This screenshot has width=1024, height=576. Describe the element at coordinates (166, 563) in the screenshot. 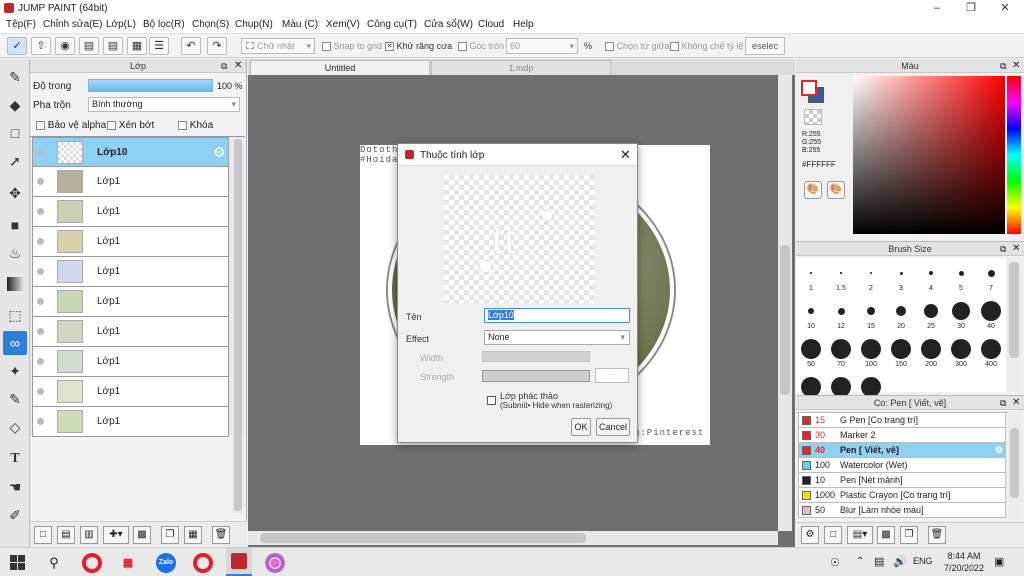

I see `zalo-icon: Zalo` at that location.